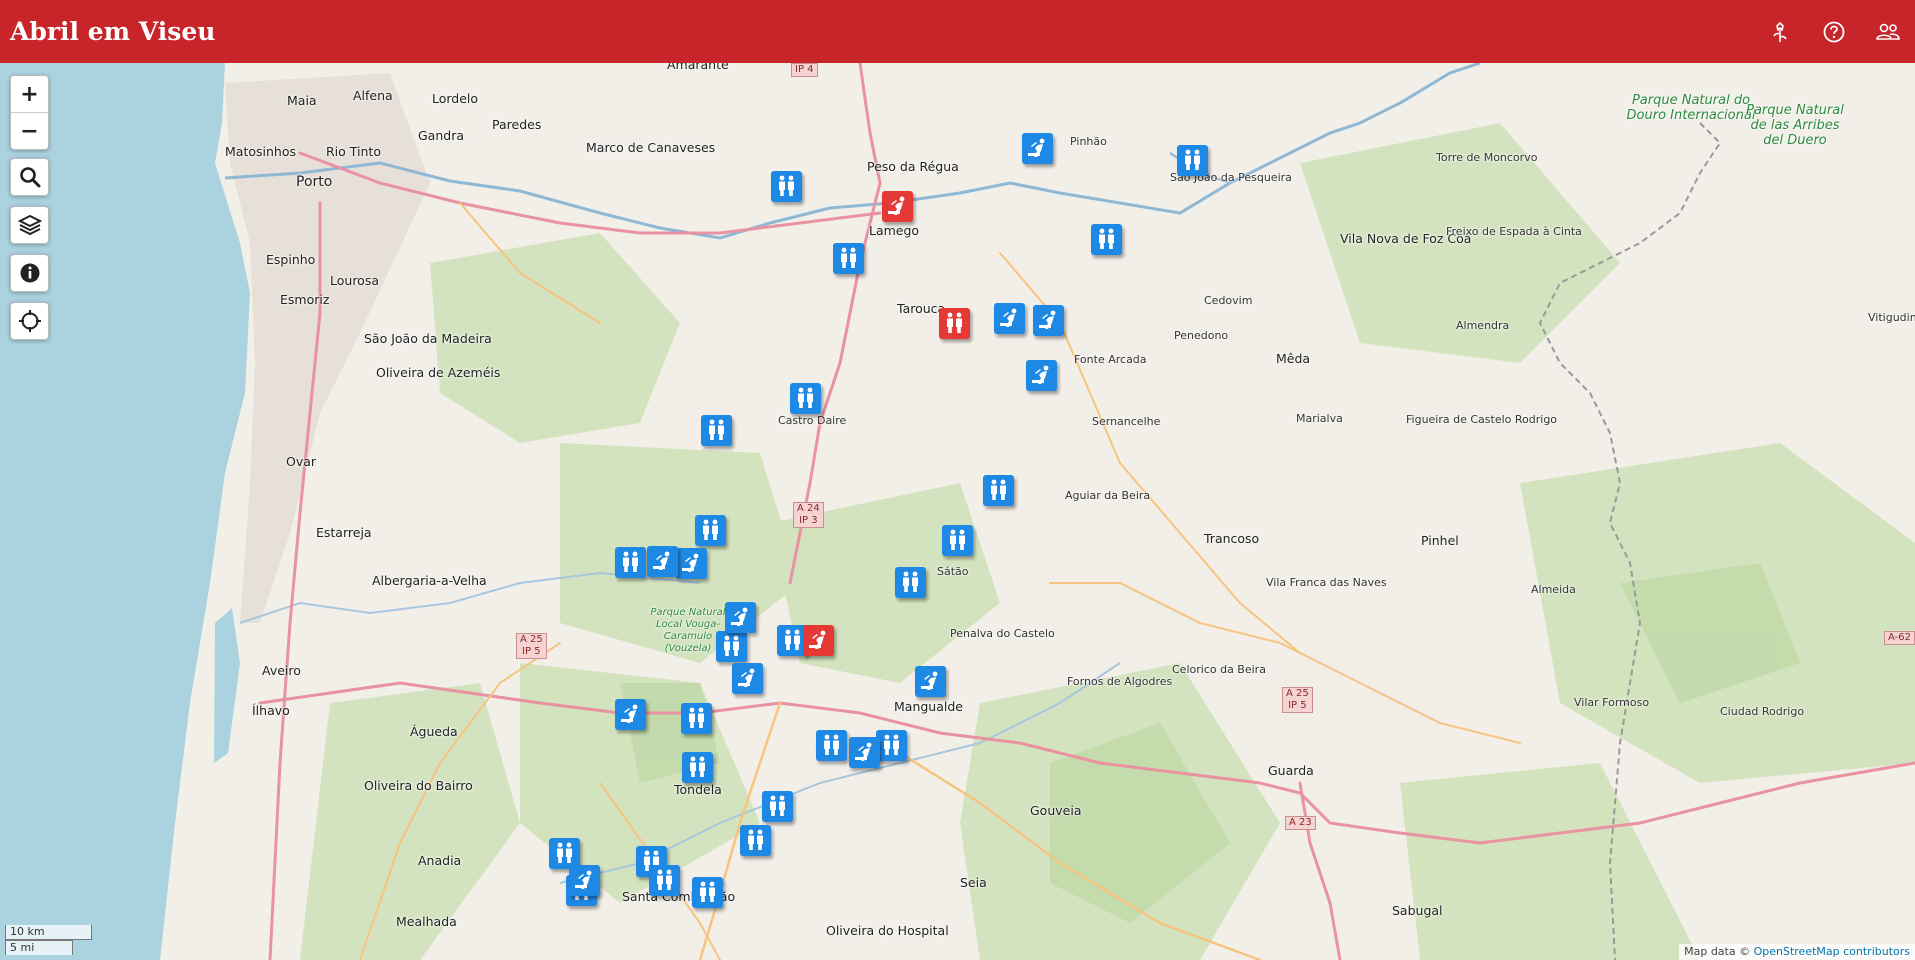  I want to click on attribution-prefix: Map data ©, so click(1717, 951).